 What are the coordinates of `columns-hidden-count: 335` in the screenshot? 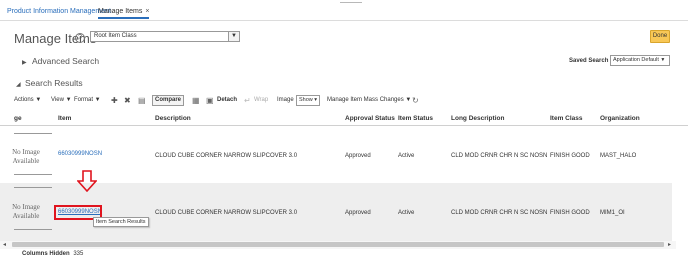 It's located at (78, 254).